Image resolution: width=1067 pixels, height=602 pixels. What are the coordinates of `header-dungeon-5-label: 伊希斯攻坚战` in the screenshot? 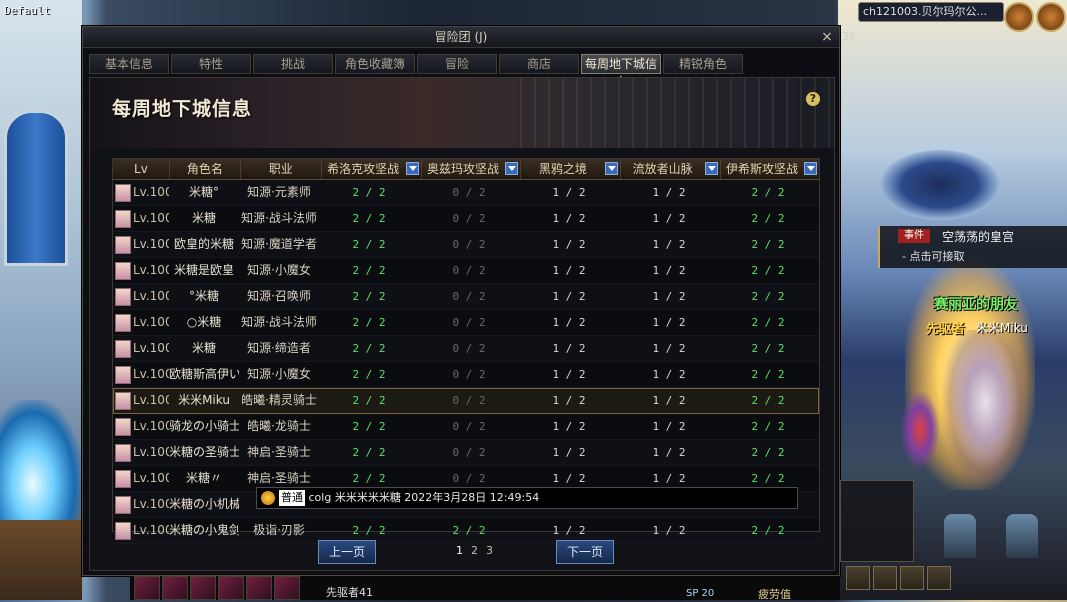 It's located at (762, 169).